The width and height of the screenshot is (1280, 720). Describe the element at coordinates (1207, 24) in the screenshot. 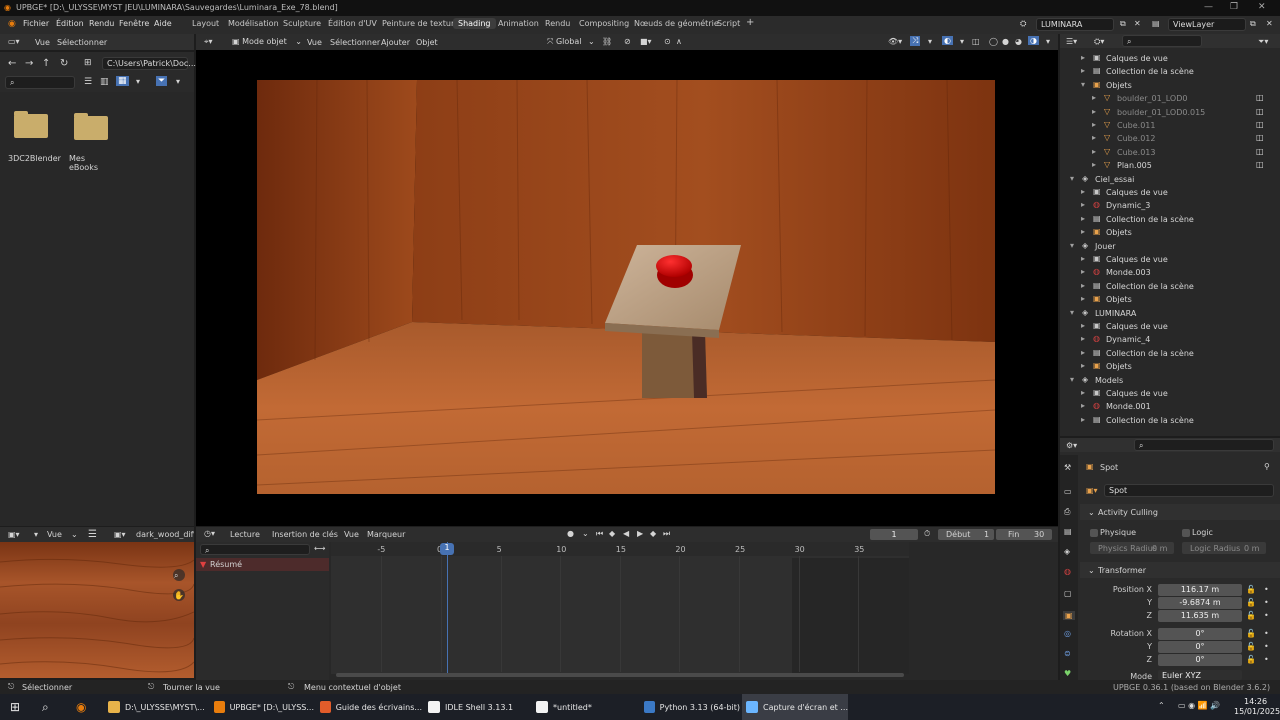

I see `view-layer-field: ViewLayer` at that location.